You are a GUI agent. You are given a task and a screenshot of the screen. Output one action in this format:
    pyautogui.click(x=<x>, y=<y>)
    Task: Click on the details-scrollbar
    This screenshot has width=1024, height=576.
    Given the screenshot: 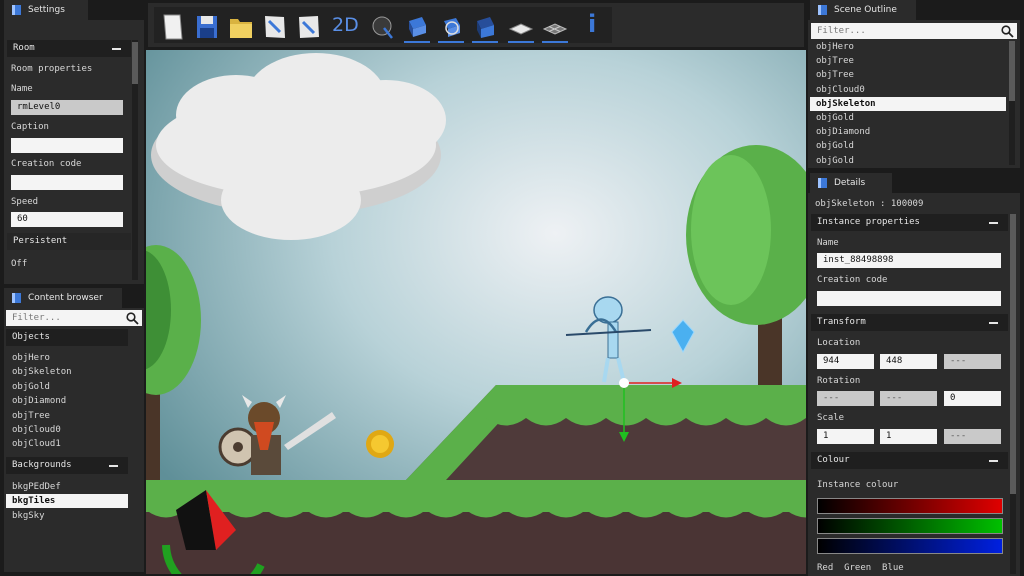 What is the action you would take?
    pyautogui.click(x=1013, y=394)
    